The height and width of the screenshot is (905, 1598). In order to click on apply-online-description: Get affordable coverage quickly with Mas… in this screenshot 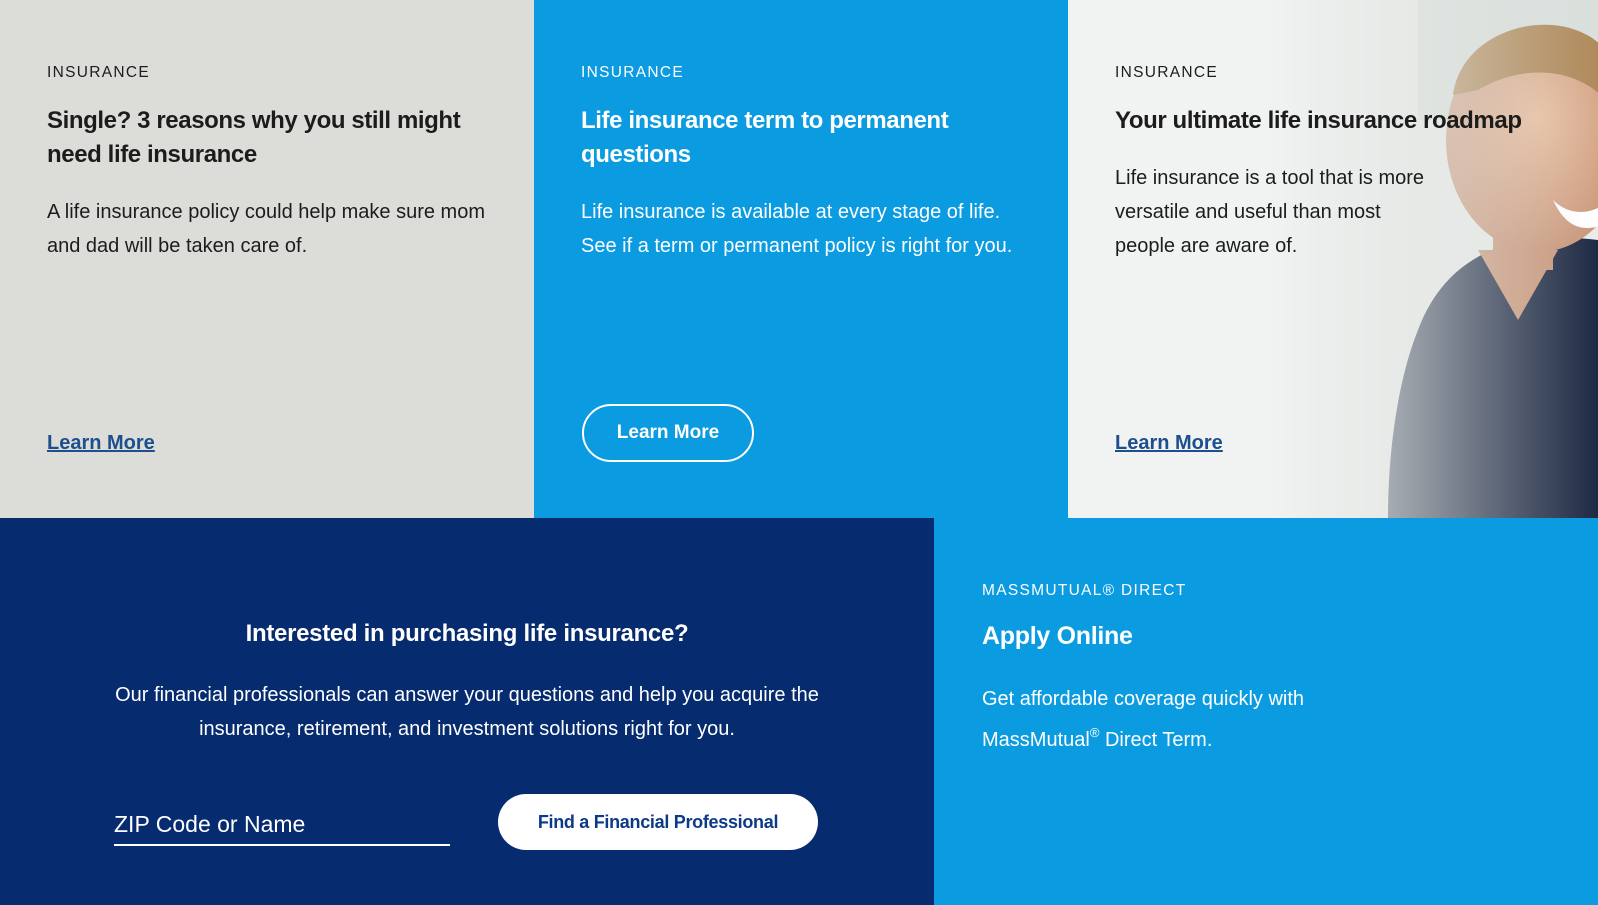, I will do `click(1162, 719)`.